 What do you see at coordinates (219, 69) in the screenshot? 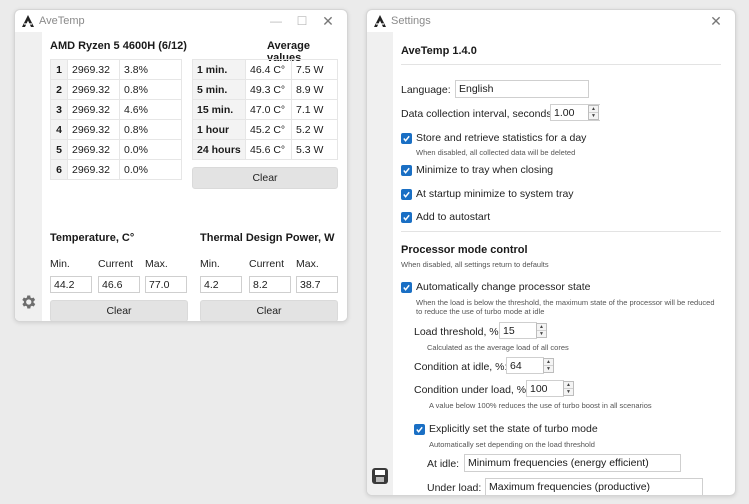
I see `avg-period: 1 min.` at bounding box center [219, 69].